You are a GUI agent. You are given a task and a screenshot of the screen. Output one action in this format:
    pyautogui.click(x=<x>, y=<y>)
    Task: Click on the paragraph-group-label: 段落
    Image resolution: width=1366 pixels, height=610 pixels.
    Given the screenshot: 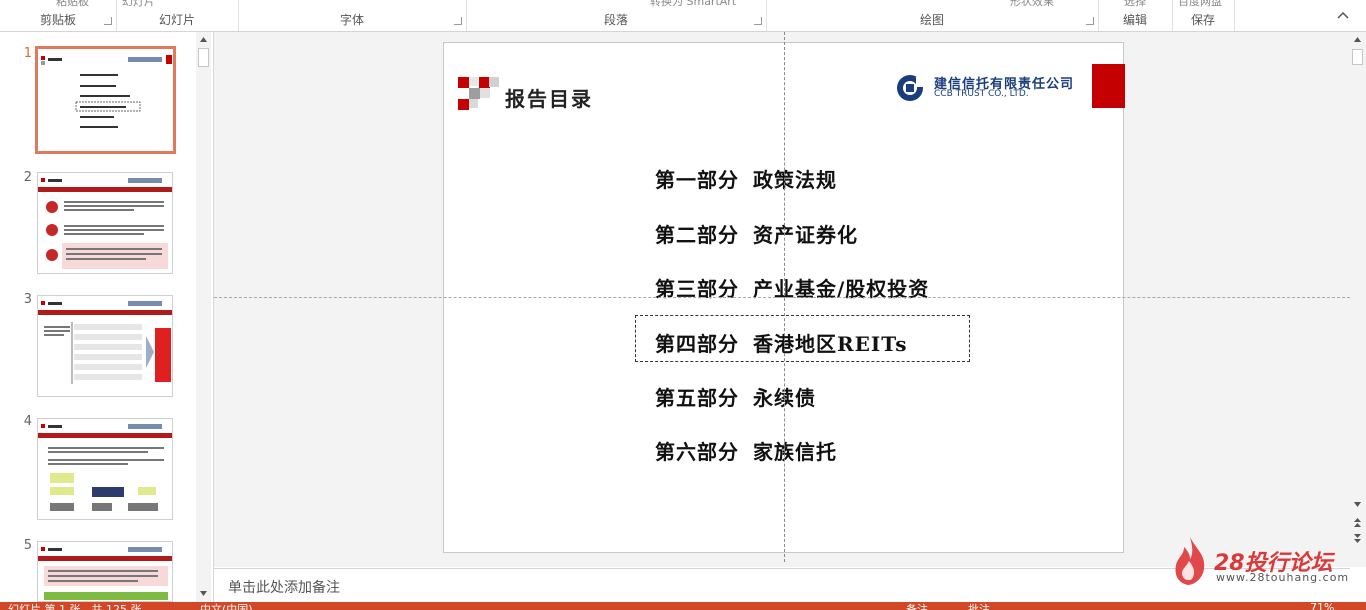 What is the action you would take?
    pyautogui.click(x=615, y=20)
    